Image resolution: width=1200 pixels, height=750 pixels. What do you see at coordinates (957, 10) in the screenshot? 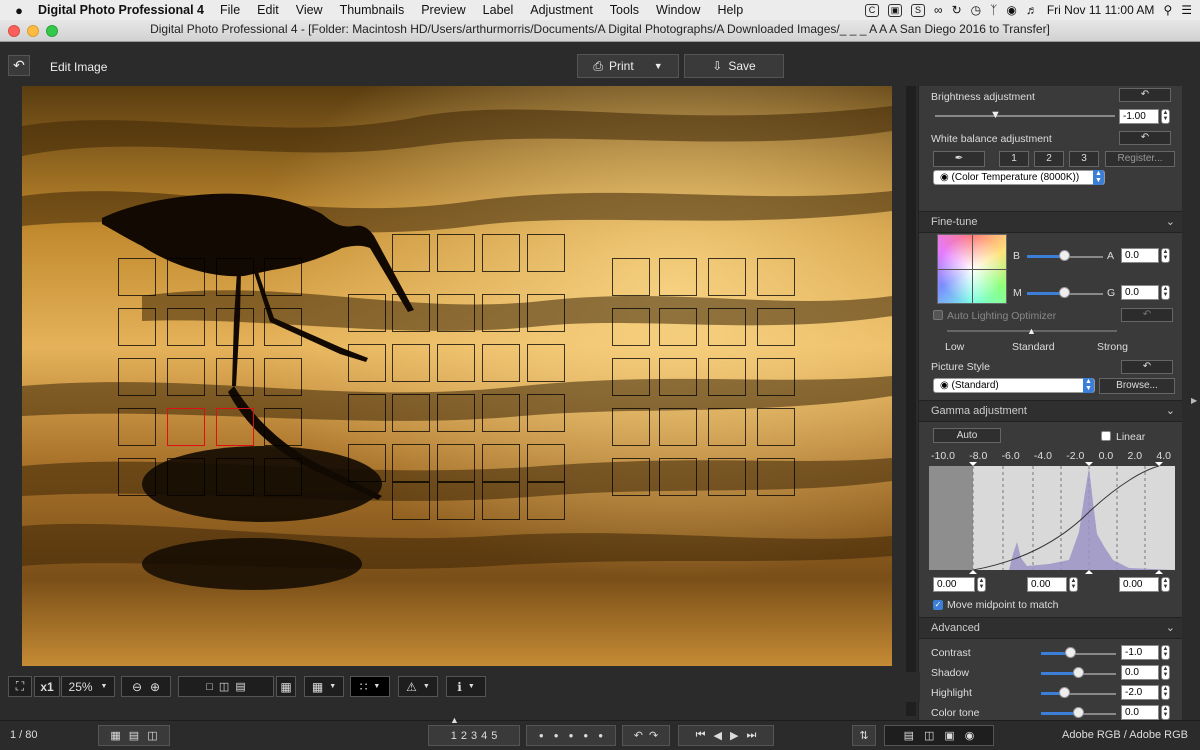
I see `sync-icon: ↻` at bounding box center [957, 10].